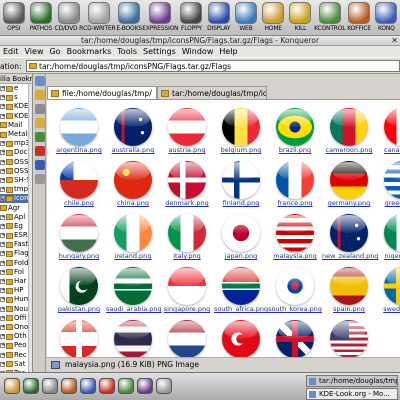 This screenshot has height=400, width=400. I want to click on konsole-icon, so click(145, 386).